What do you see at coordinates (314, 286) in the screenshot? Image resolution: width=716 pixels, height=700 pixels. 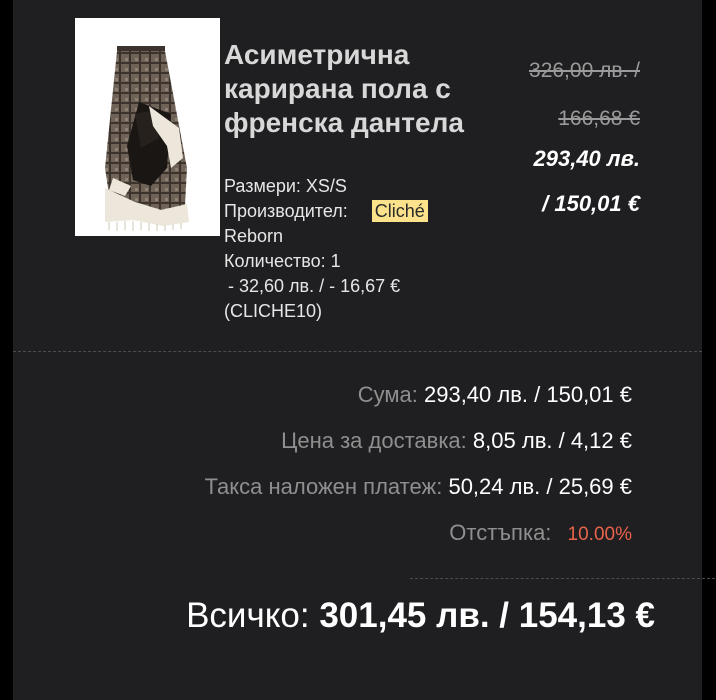 I see `item-discount-amount: - 32,60 лв. / - 16,67 €` at bounding box center [314, 286].